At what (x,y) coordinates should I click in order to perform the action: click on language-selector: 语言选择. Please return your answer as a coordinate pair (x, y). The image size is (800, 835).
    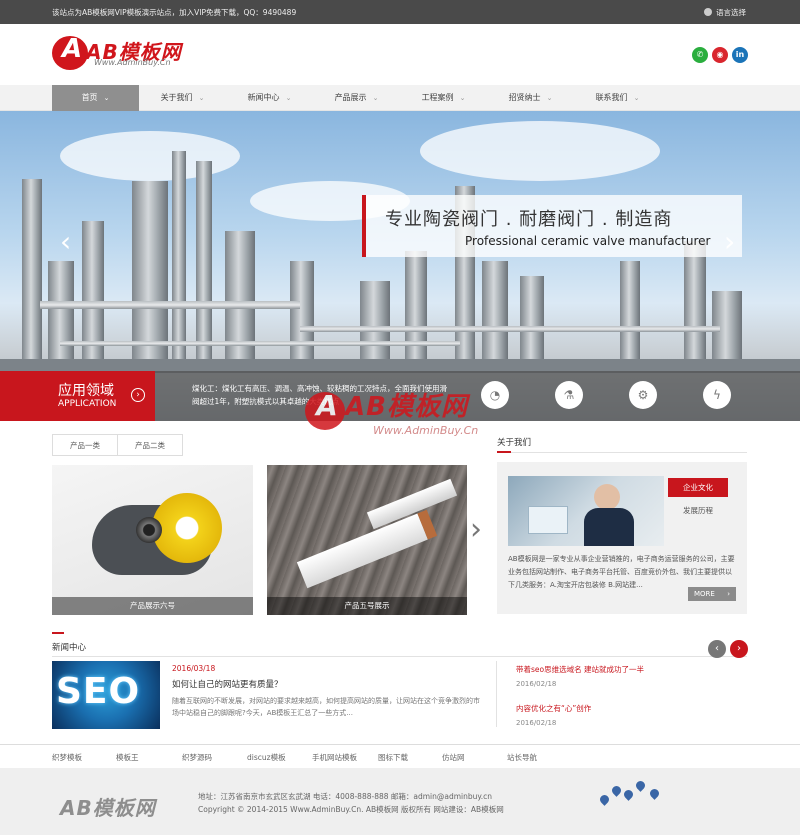
    Looking at the image, I should click on (725, 12).